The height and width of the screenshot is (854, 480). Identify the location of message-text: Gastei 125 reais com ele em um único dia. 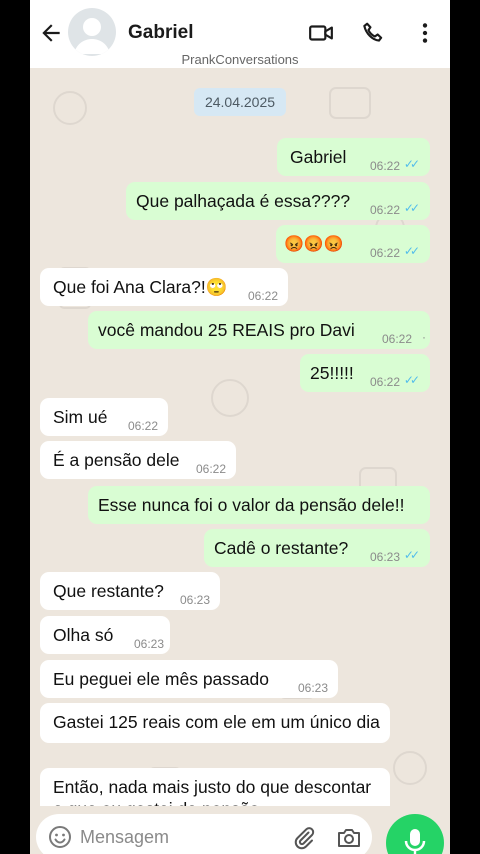
(216, 722).